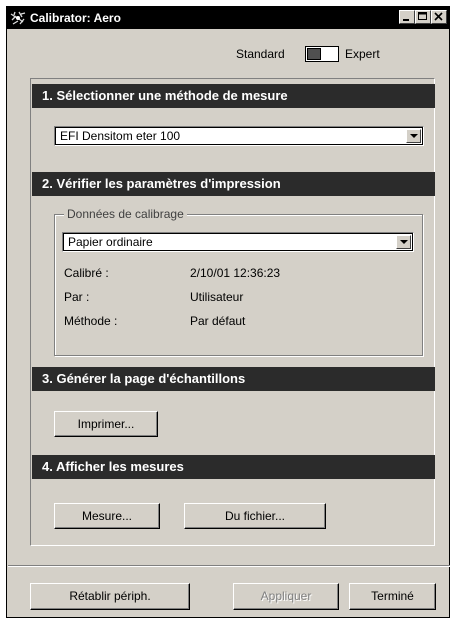 This screenshot has height=624, width=457. Describe the element at coordinates (233, 379) in the screenshot. I see `section-3-header: 3. Générer la page d'échantillons` at that location.